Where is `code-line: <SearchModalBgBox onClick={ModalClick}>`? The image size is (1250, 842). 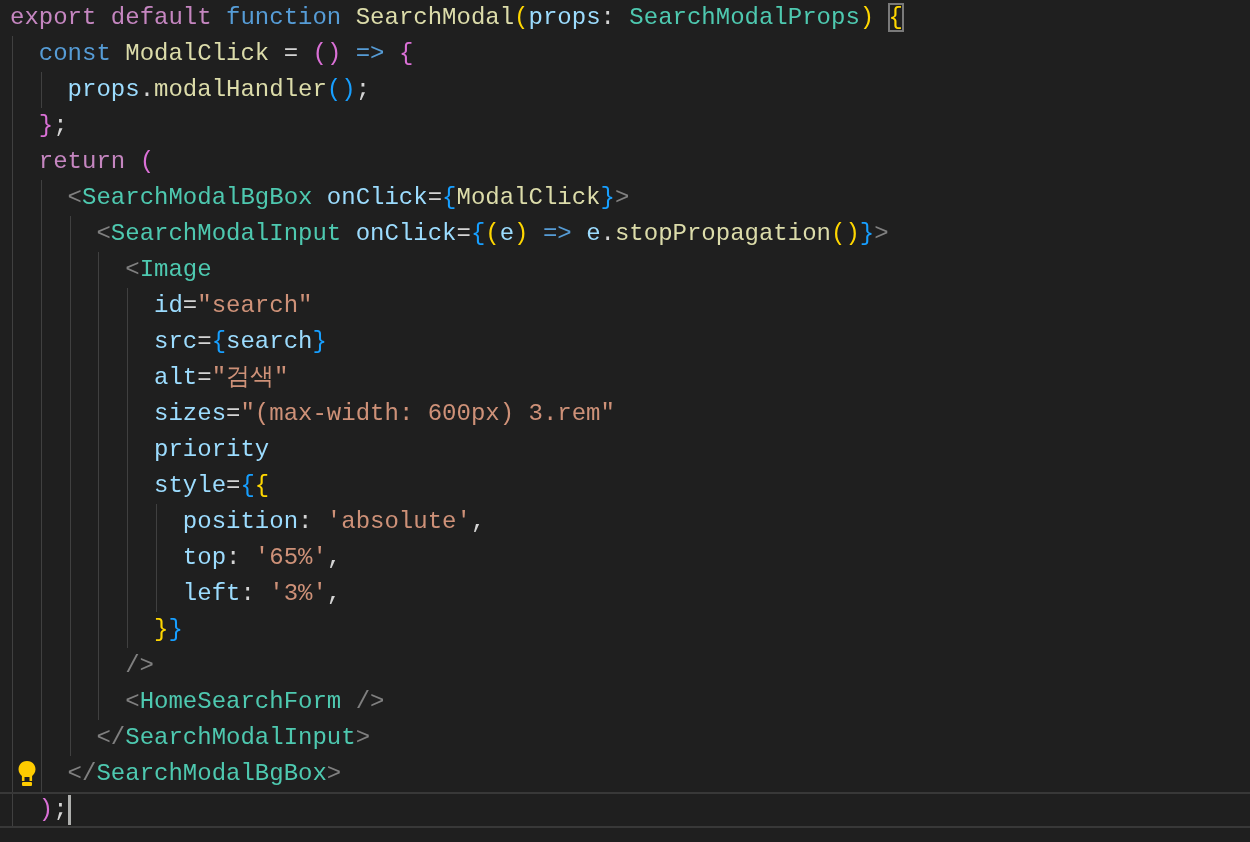 code-line: <SearchModalBgBox onClick={ModalClick}> is located at coordinates (348, 198).